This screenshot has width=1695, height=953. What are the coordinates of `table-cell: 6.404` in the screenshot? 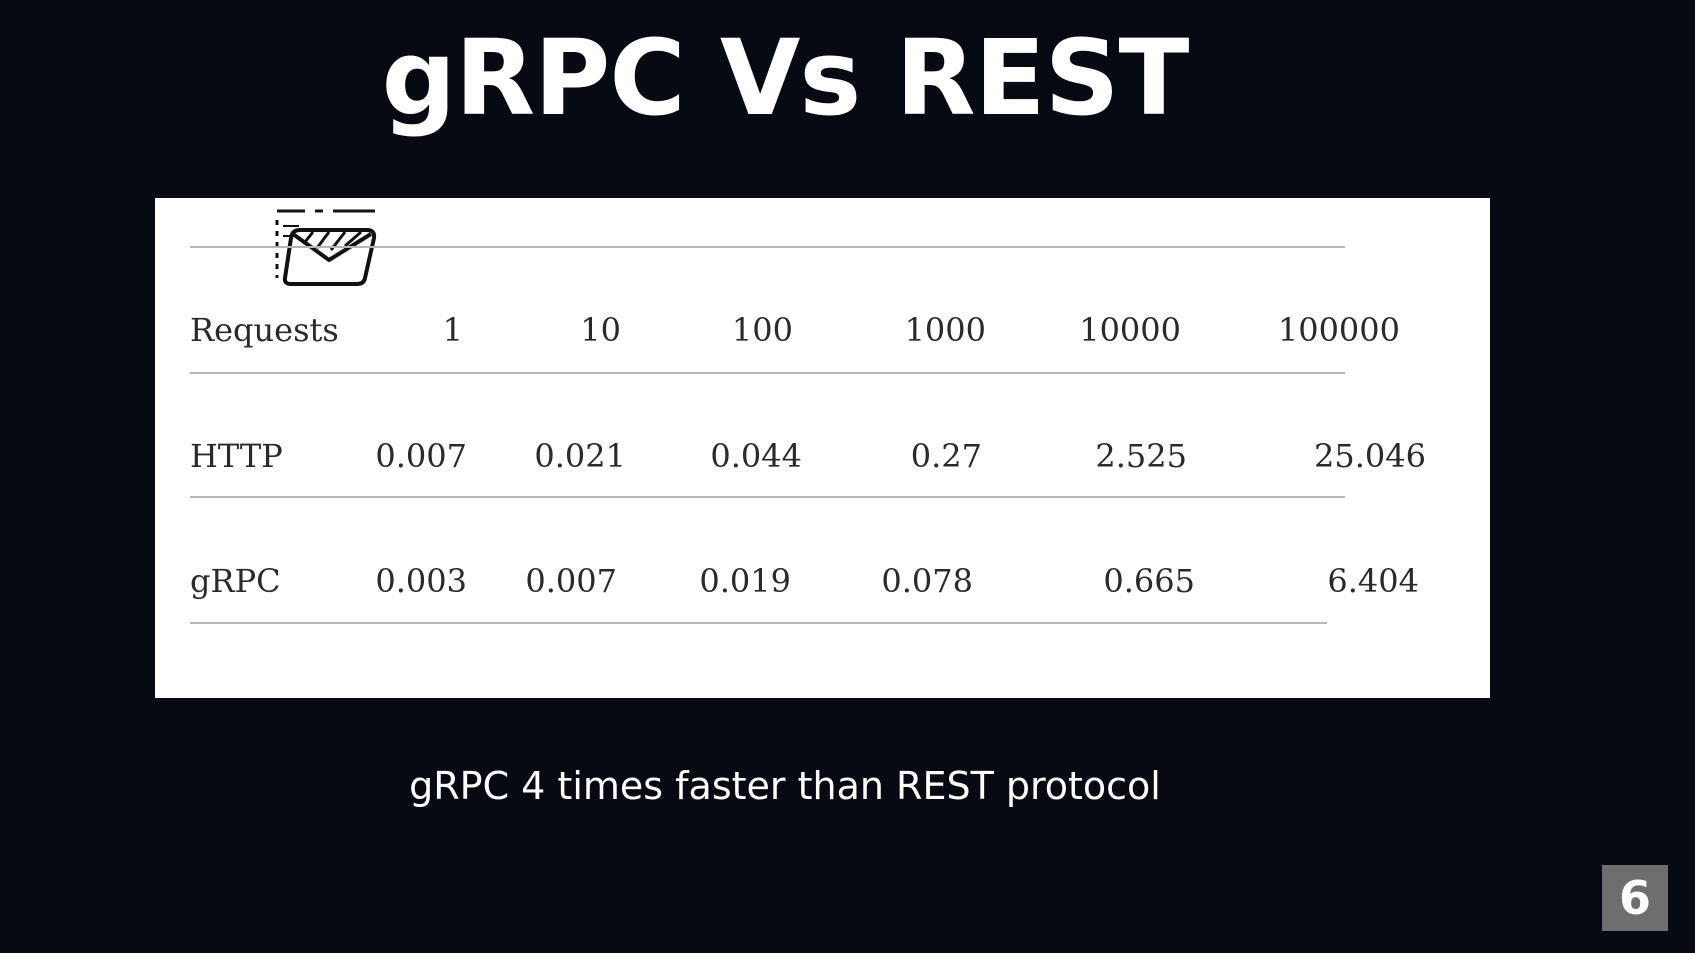 It's located at (1373, 581).